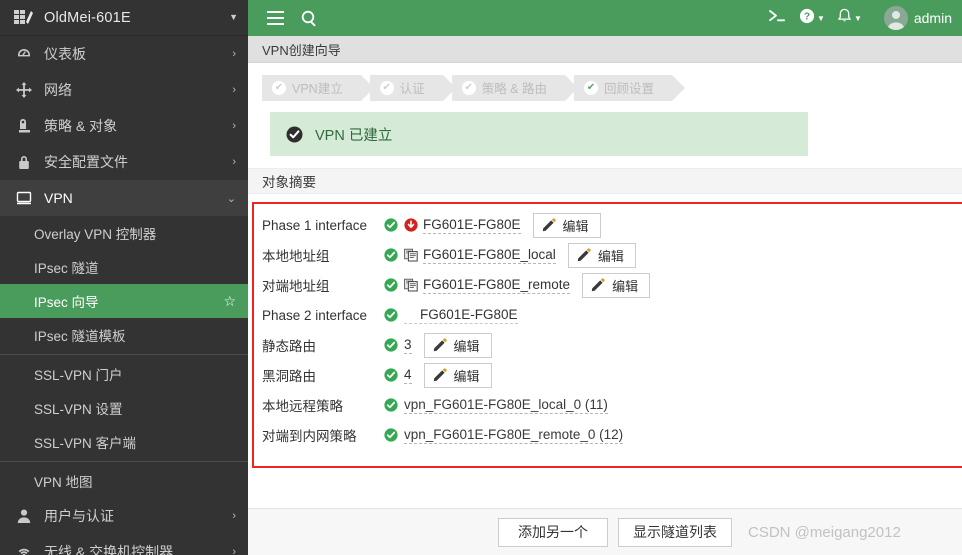  Describe the element at coordinates (65, 54) in the screenshot. I see `sidebar-item-label: 仪表板` at that location.